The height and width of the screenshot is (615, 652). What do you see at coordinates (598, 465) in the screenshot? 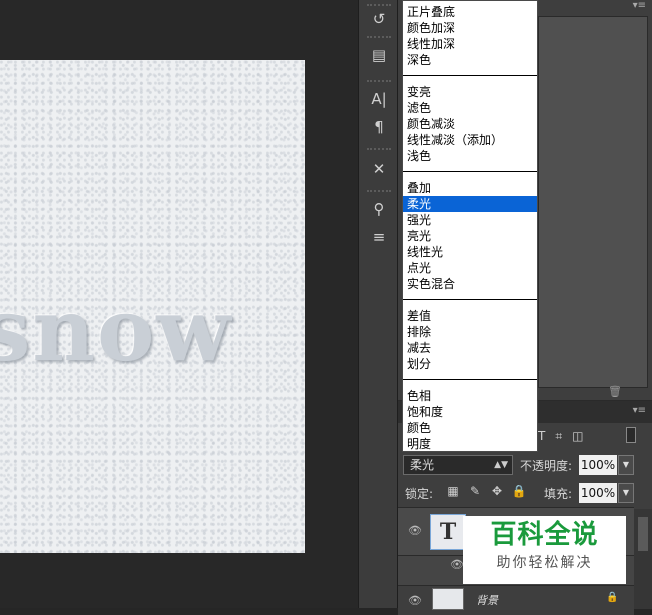
I see `opacity-input: 100%` at bounding box center [598, 465].